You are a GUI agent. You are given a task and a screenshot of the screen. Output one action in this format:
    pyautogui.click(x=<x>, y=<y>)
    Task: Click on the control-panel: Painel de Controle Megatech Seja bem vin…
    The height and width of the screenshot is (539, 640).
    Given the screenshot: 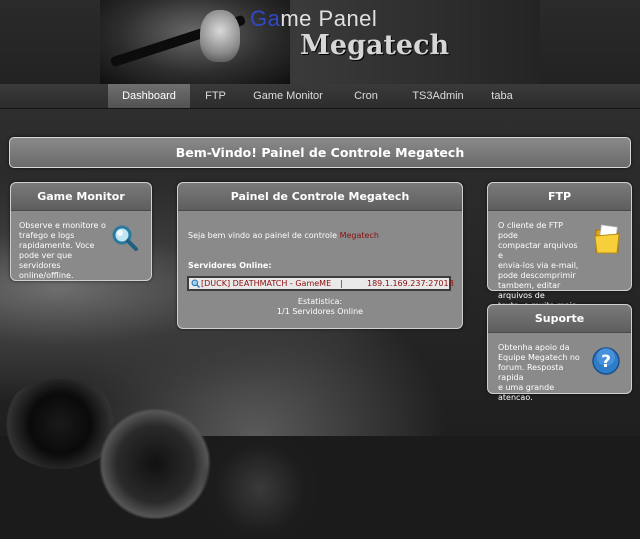 What is the action you would take?
    pyautogui.click(x=320, y=255)
    